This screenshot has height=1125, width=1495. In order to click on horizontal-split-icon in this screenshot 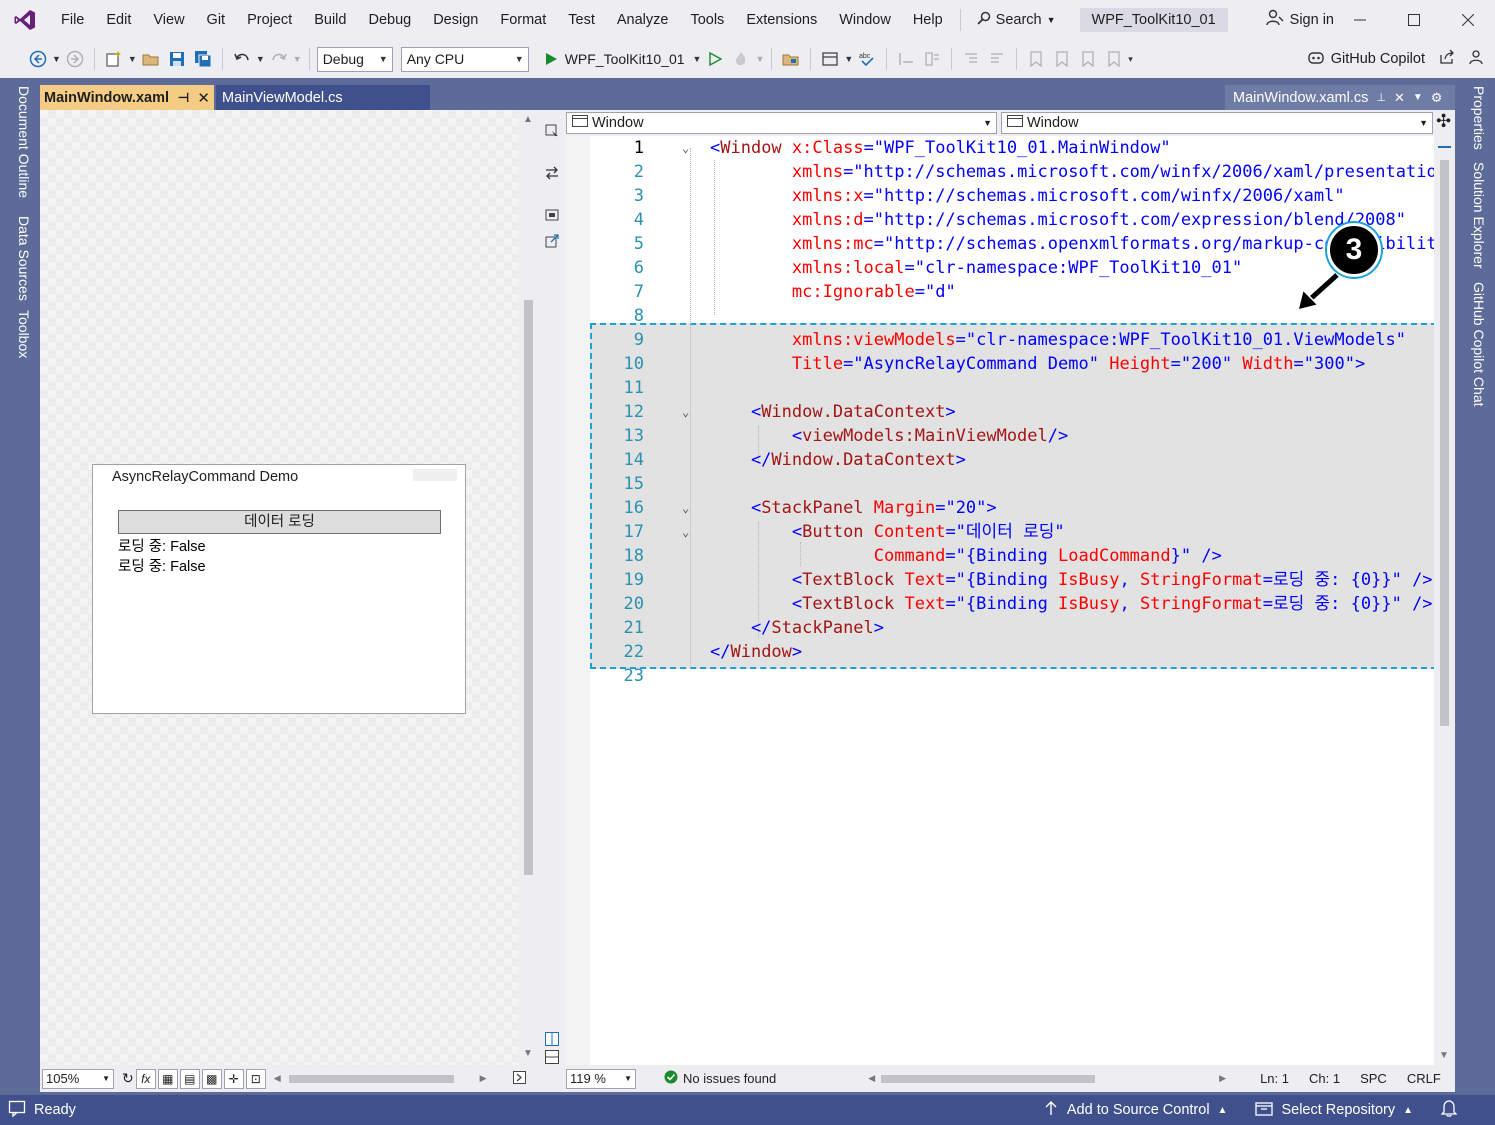, I will do `click(552, 1057)`.